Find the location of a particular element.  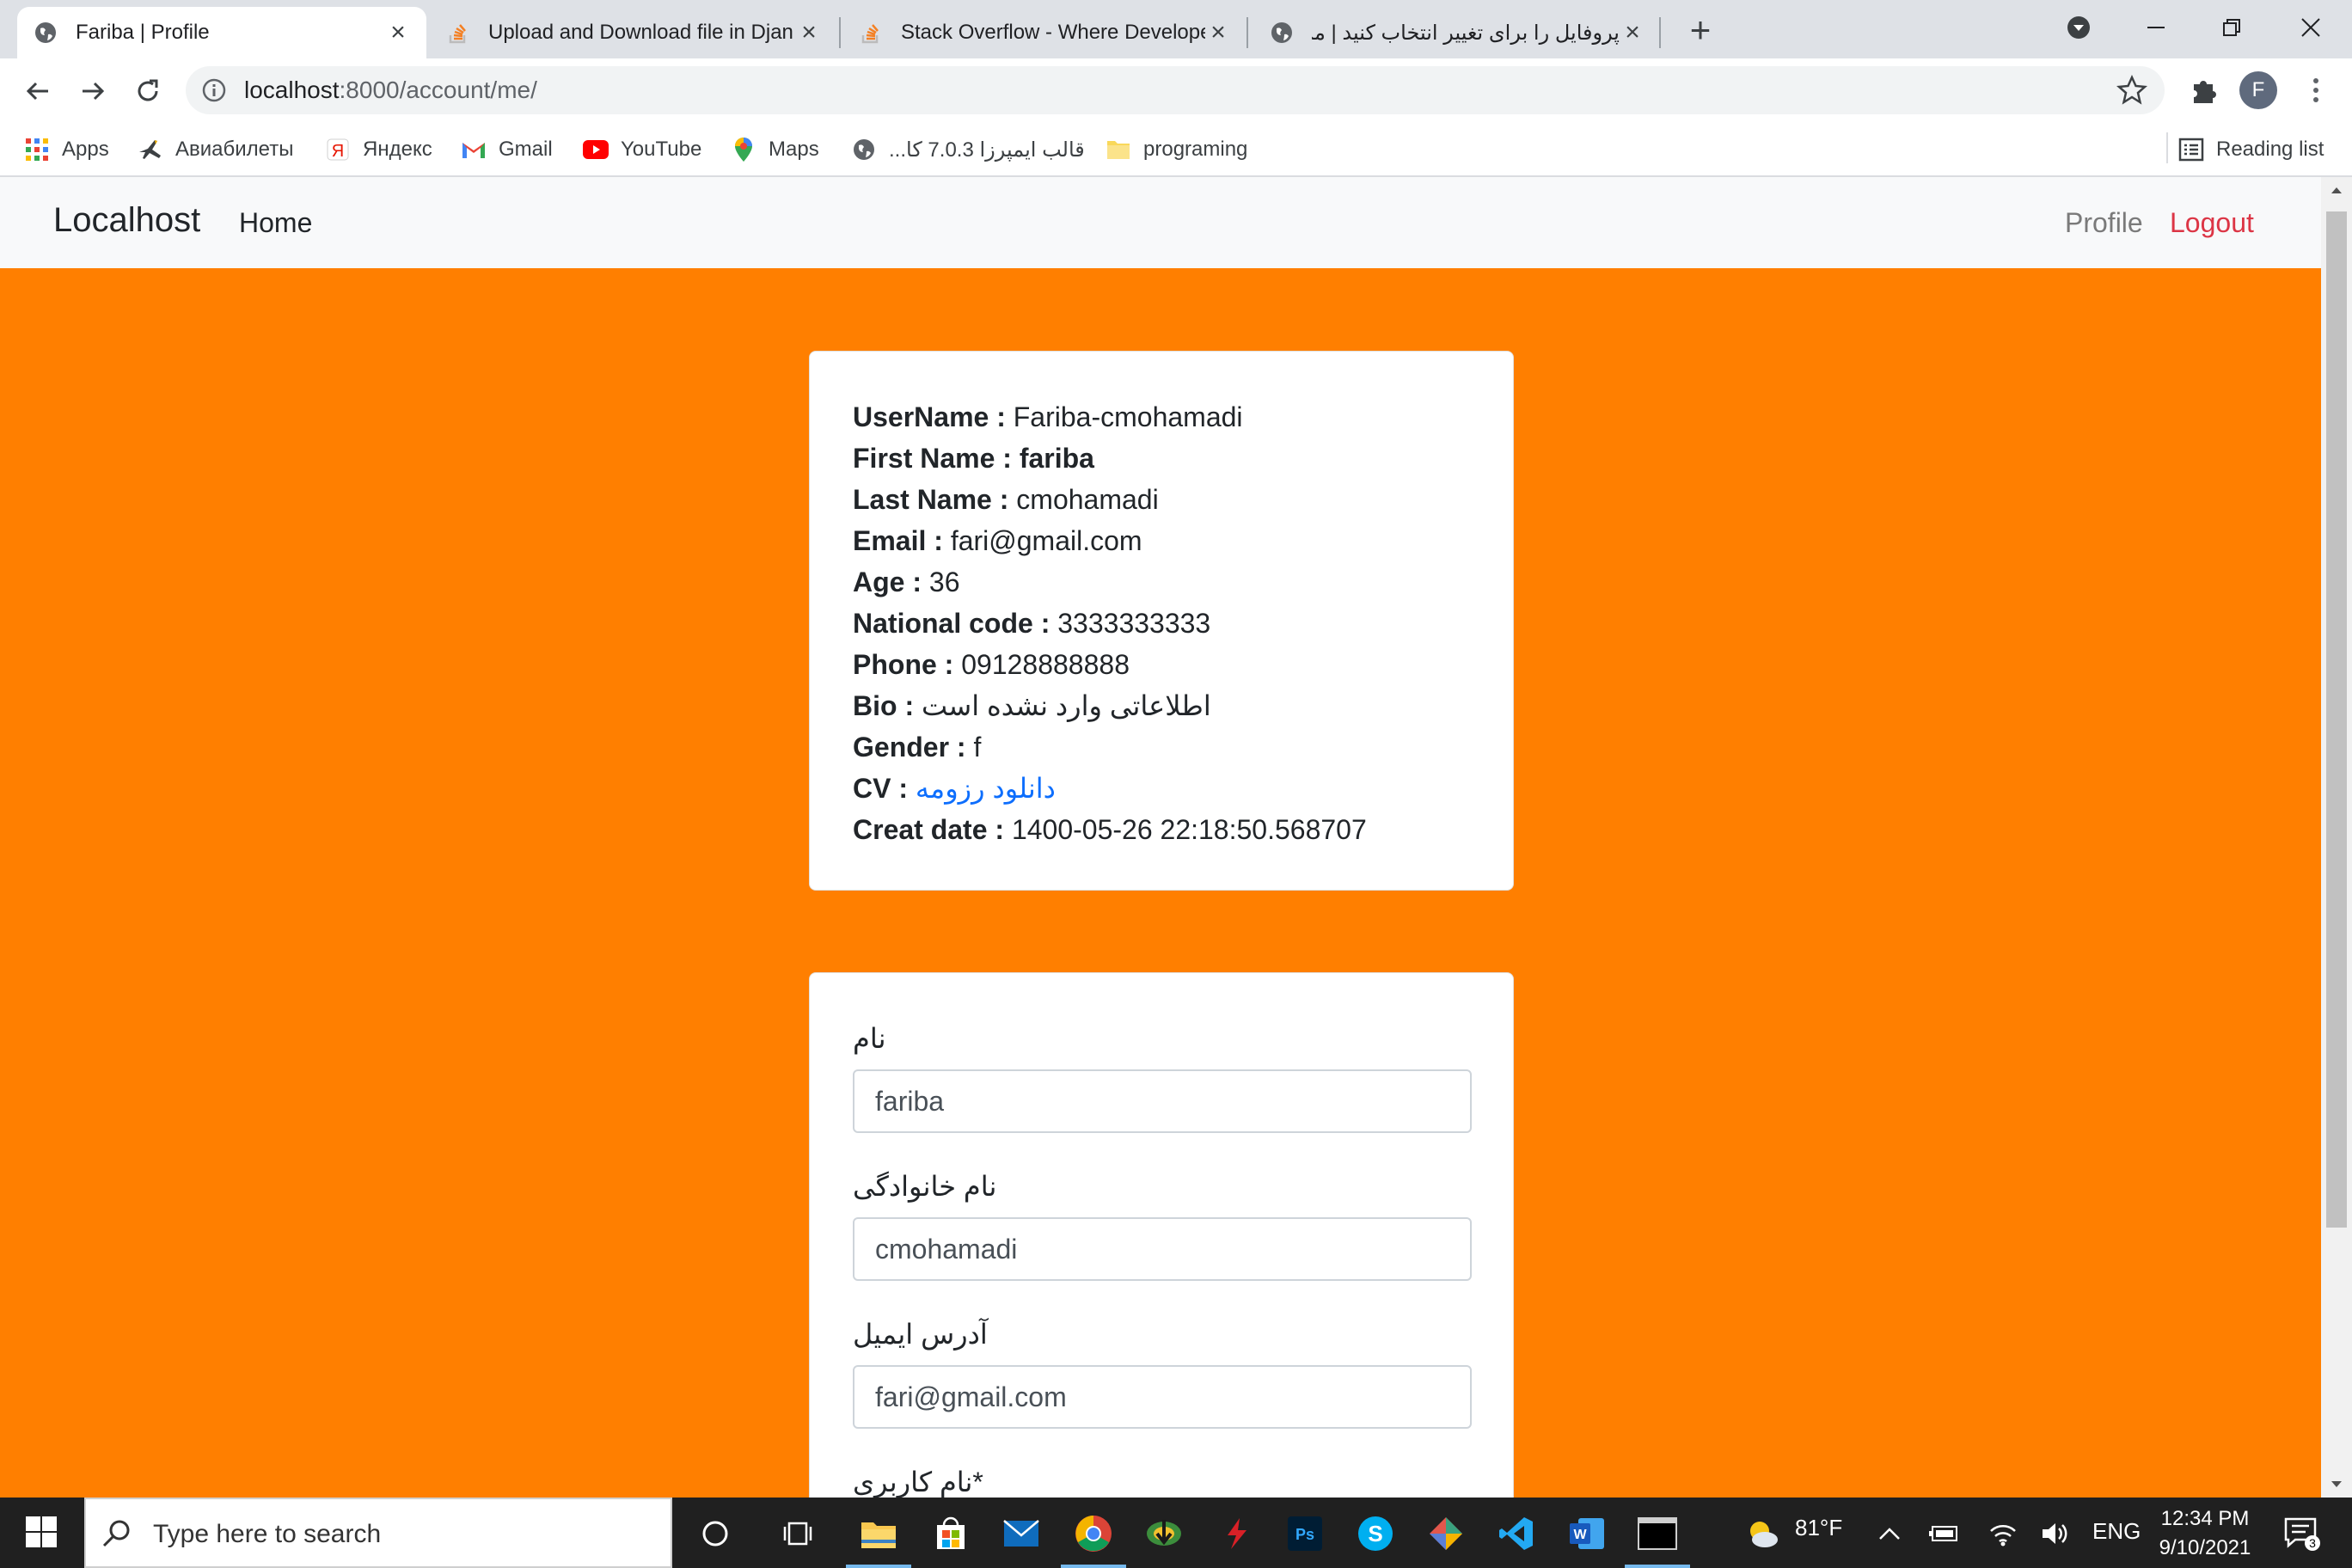

chrome-icon is located at coordinates (1093, 1539).